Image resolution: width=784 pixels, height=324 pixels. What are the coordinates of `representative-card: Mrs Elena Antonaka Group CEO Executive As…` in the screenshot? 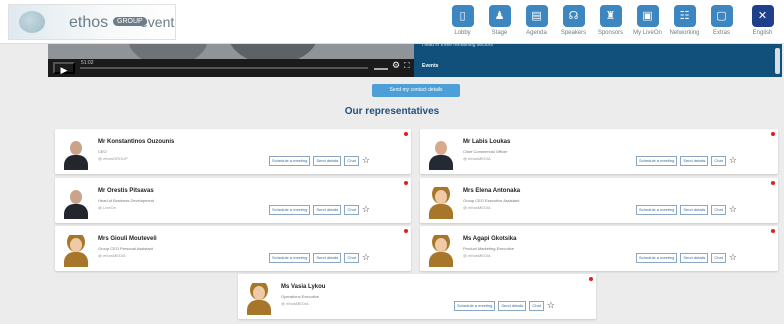 It's located at (599, 200).